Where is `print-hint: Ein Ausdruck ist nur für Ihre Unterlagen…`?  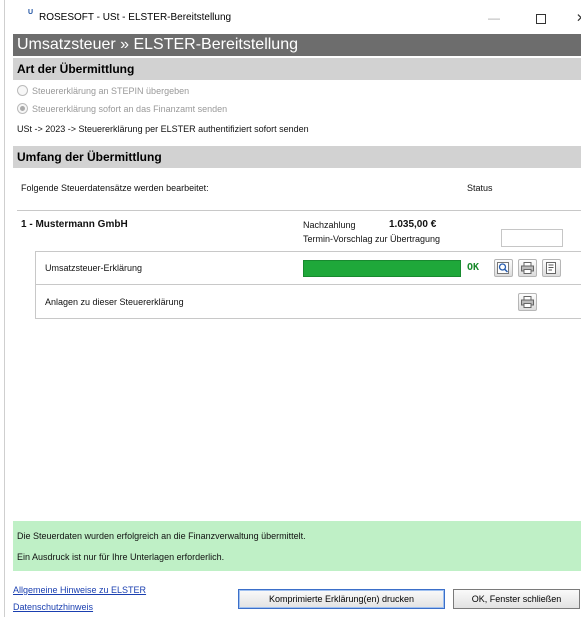 print-hint: Ein Ausdruck ist nur für Ihre Unterlagen… is located at coordinates (121, 557).